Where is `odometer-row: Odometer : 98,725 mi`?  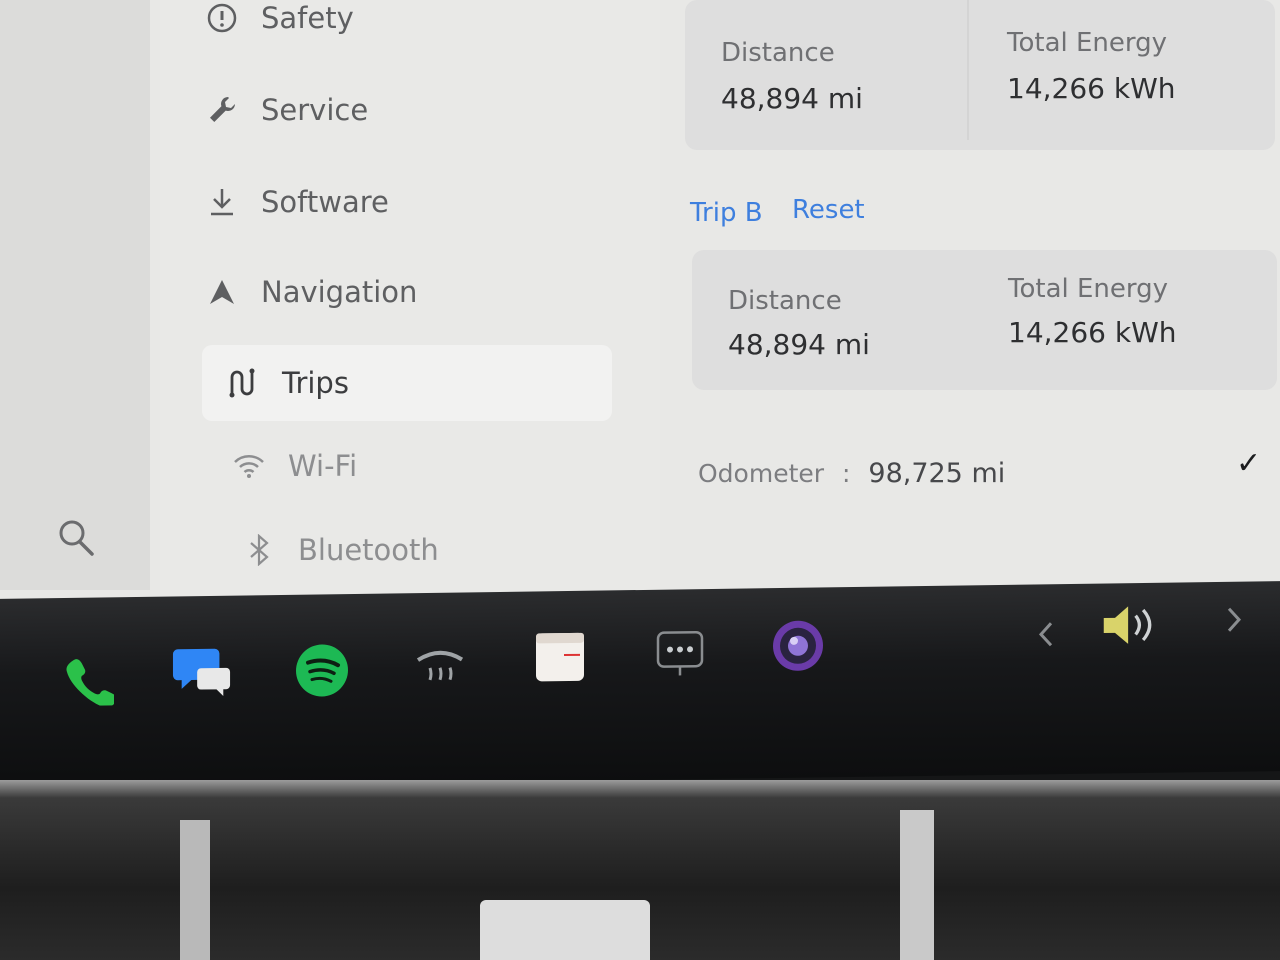 odometer-row: Odometer : 98,725 mi is located at coordinates (851, 473).